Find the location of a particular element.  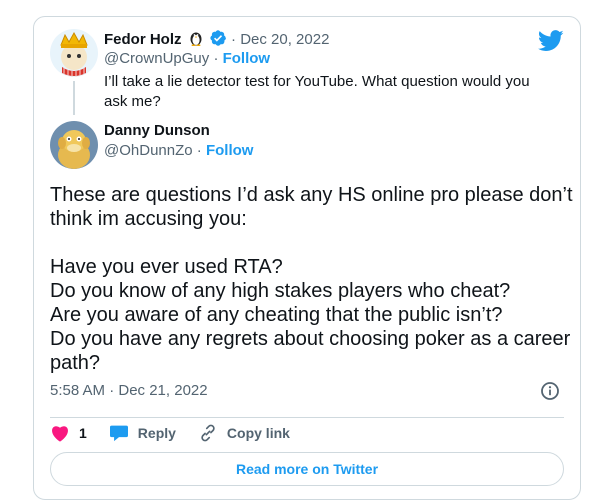

parent-date: Dec 20, 2022 is located at coordinates (284, 39).